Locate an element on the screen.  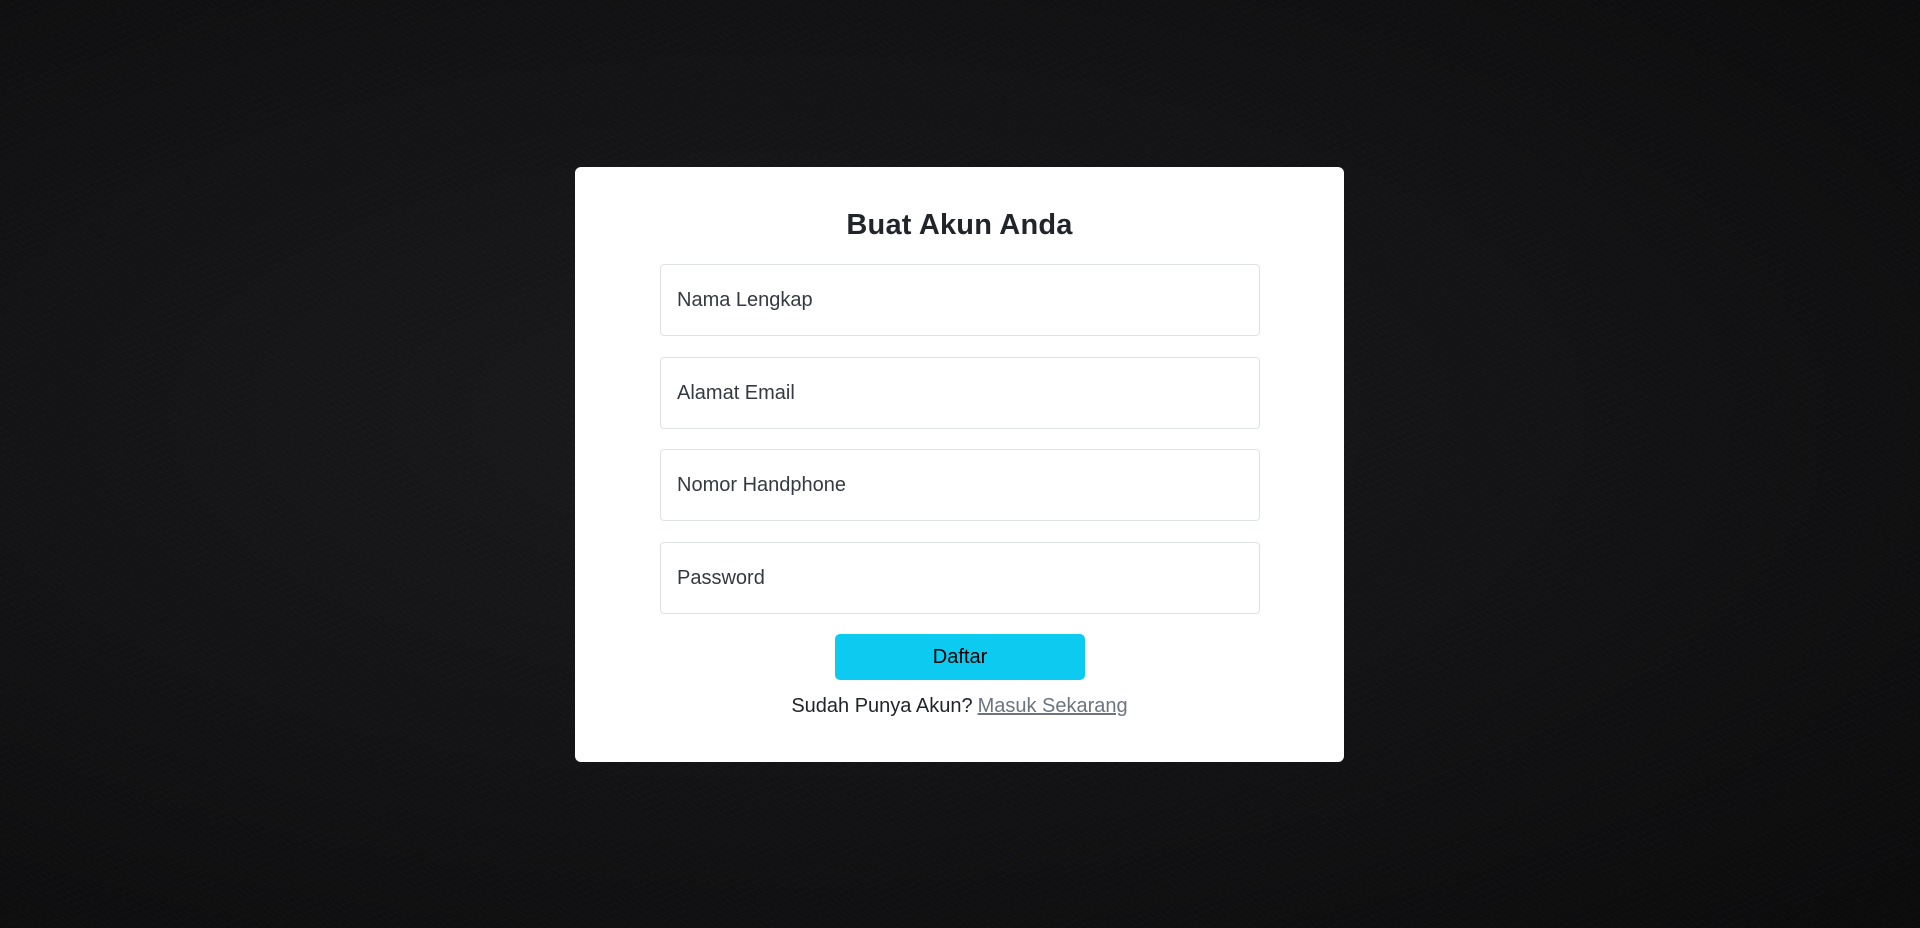
register-button: Daftar is located at coordinates (960, 657).